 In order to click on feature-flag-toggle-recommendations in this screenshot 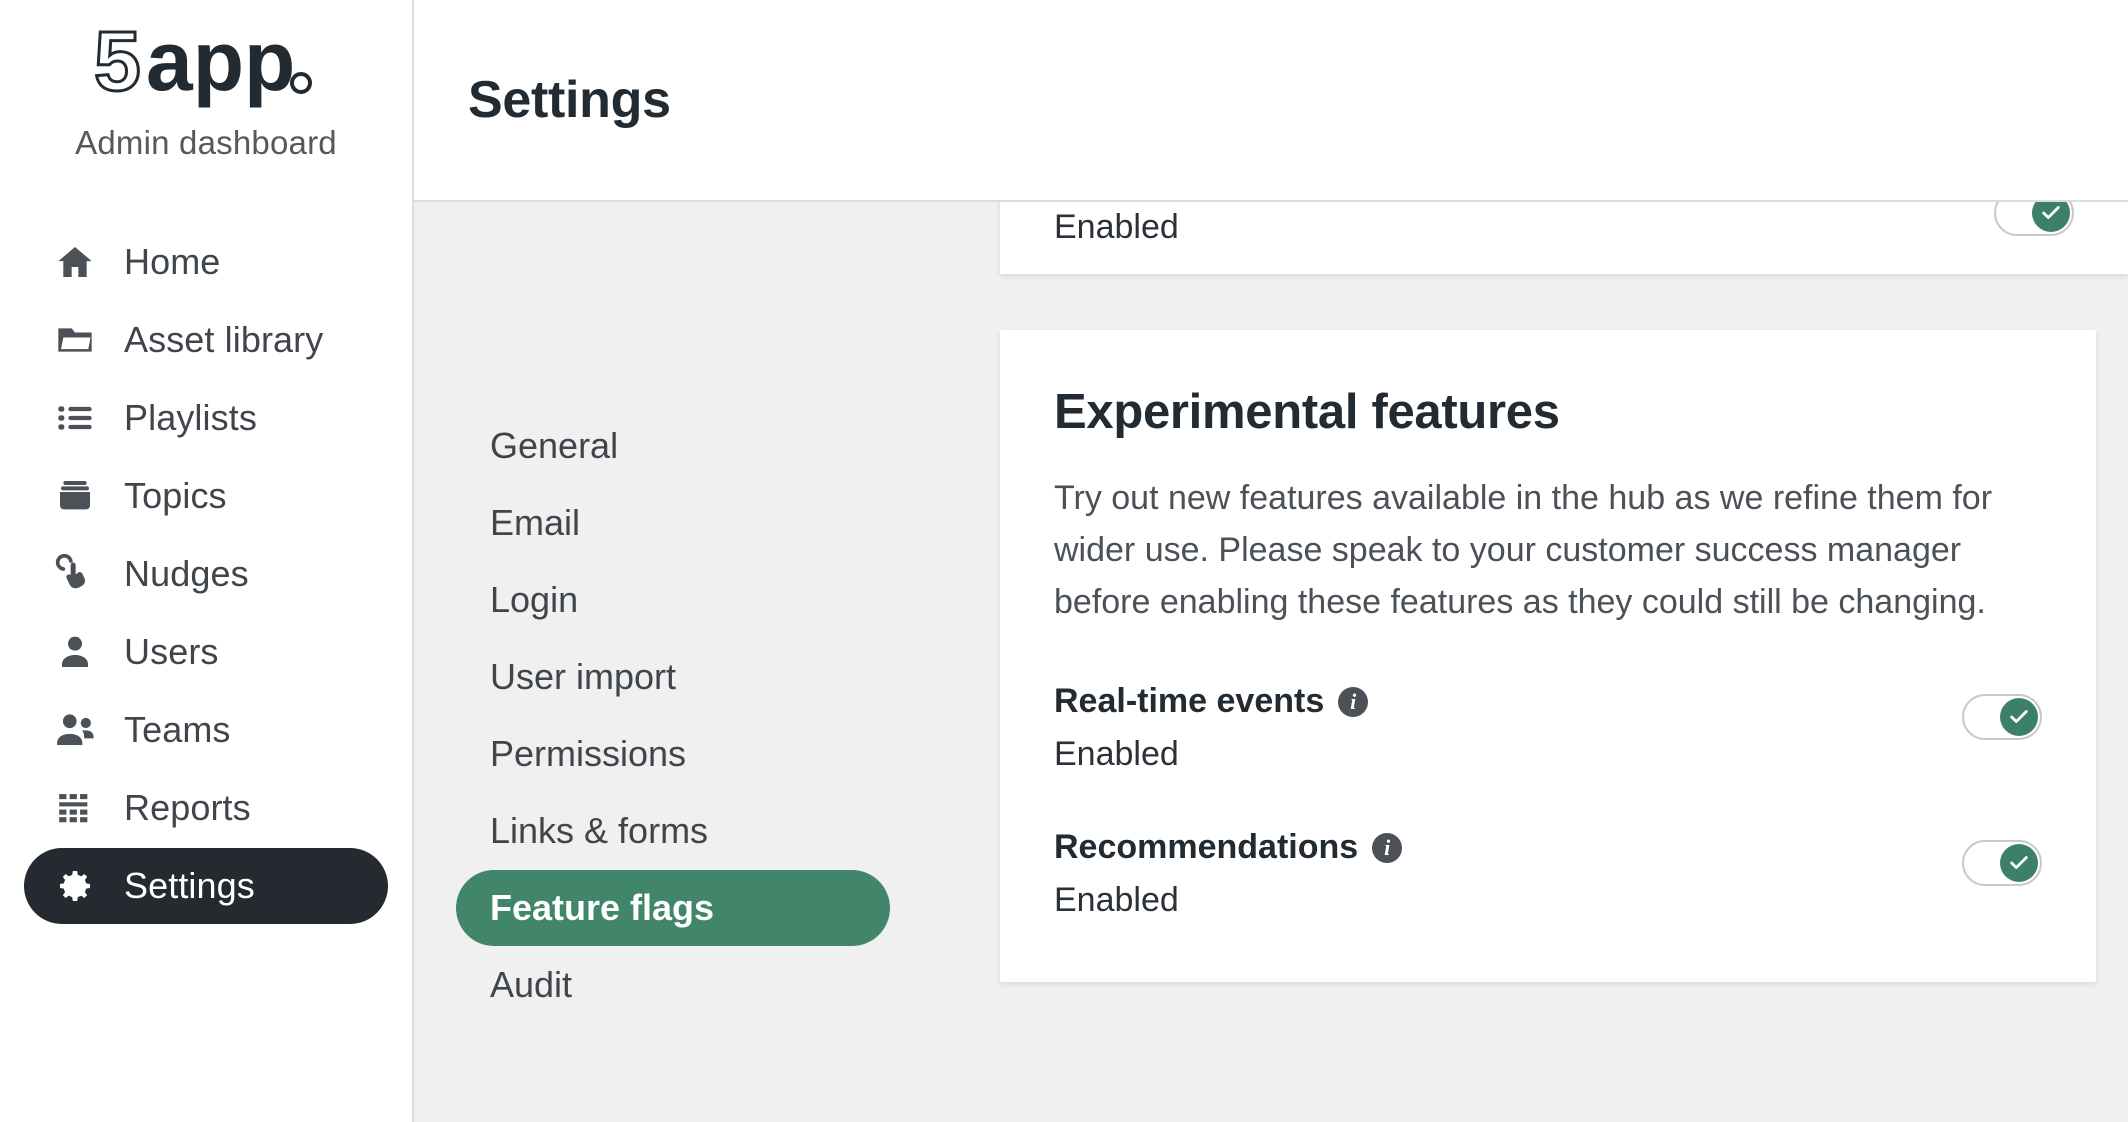, I will do `click(2002, 863)`.